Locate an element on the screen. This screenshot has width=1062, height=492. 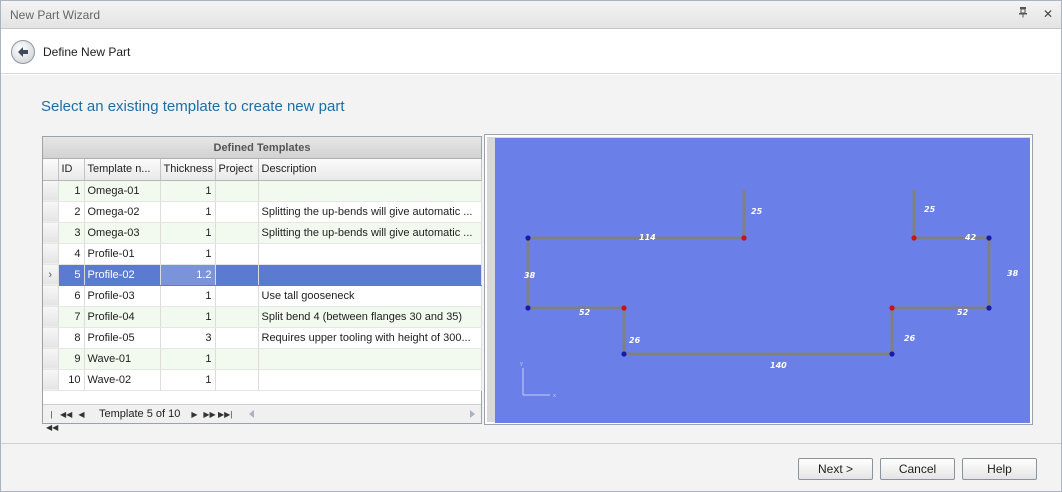
last-record-button: ▶▶| is located at coordinates (225, 414).